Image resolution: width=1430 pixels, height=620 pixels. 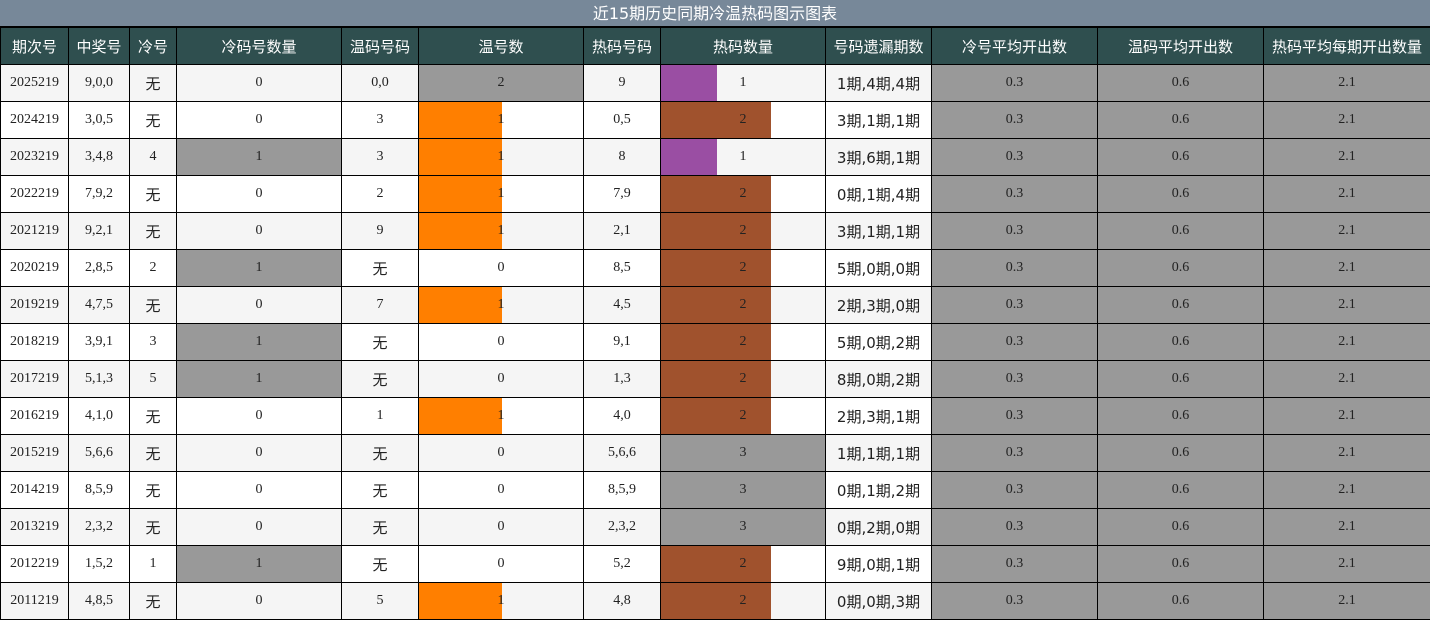 What do you see at coordinates (153, 379) in the screenshot?
I see `cell-cold: 5` at bounding box center [153, 379].